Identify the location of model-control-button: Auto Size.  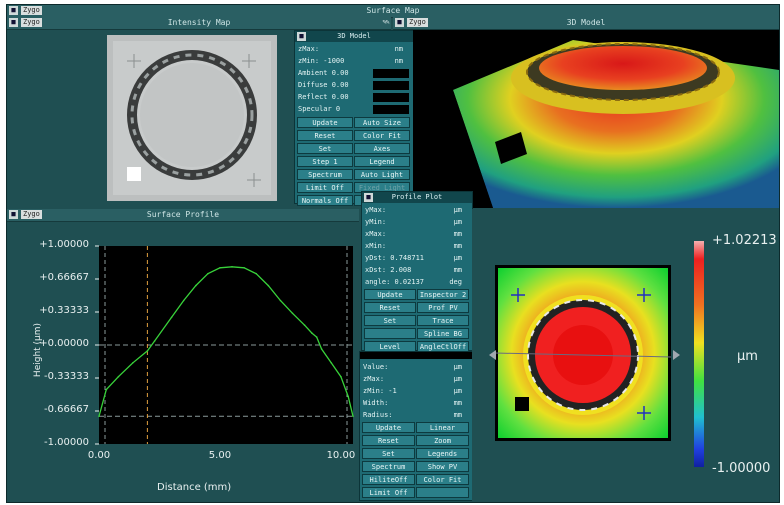
(382, 122).